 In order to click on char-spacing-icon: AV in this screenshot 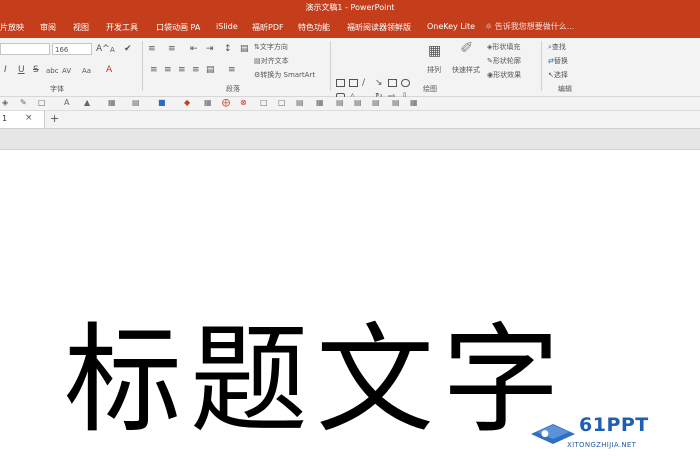, I will do `click(66, 71)`.